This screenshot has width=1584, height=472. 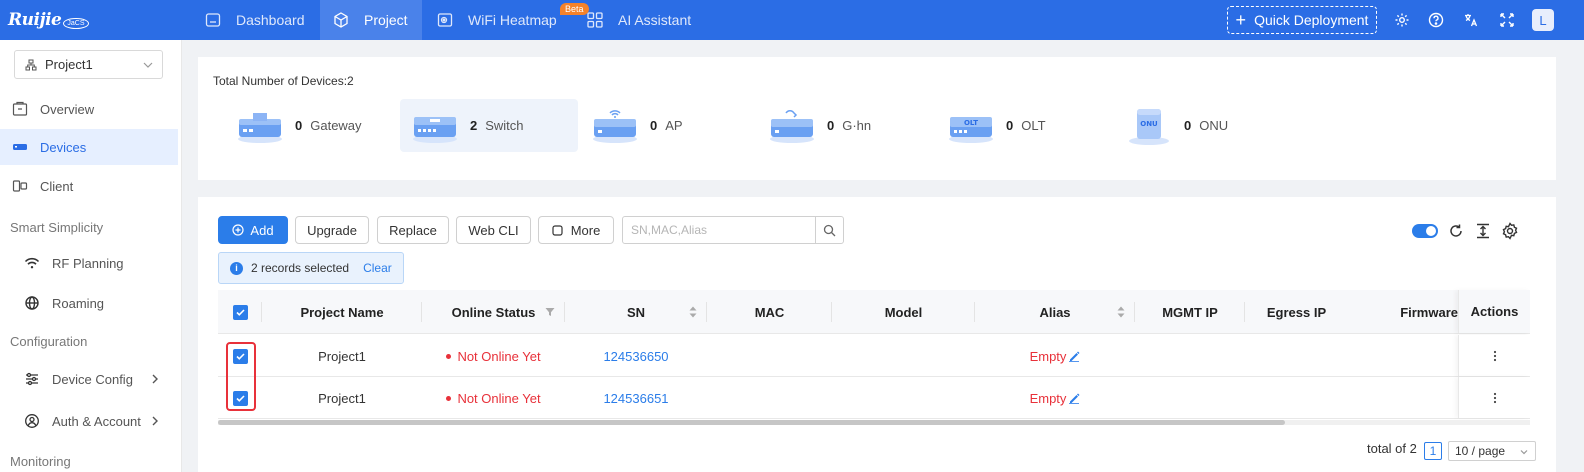 I want to click on column-header-online-status: Online Status, so click(x=493, y=312).